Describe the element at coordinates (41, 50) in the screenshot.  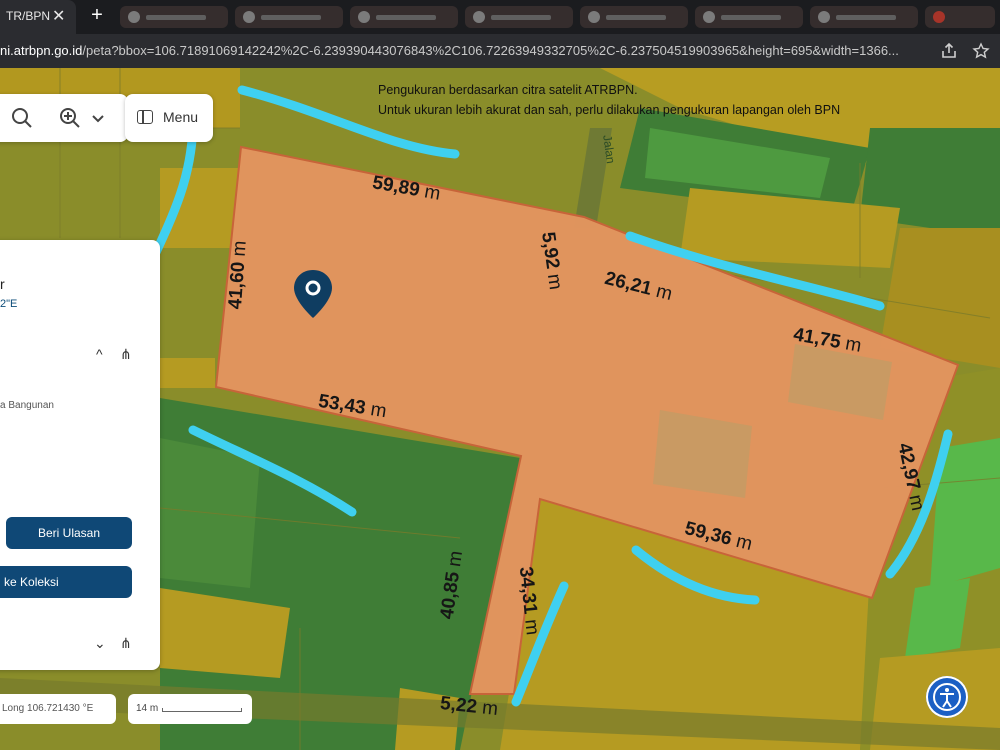
I see `url-host: ni.atrbpn.go.id` at that location.